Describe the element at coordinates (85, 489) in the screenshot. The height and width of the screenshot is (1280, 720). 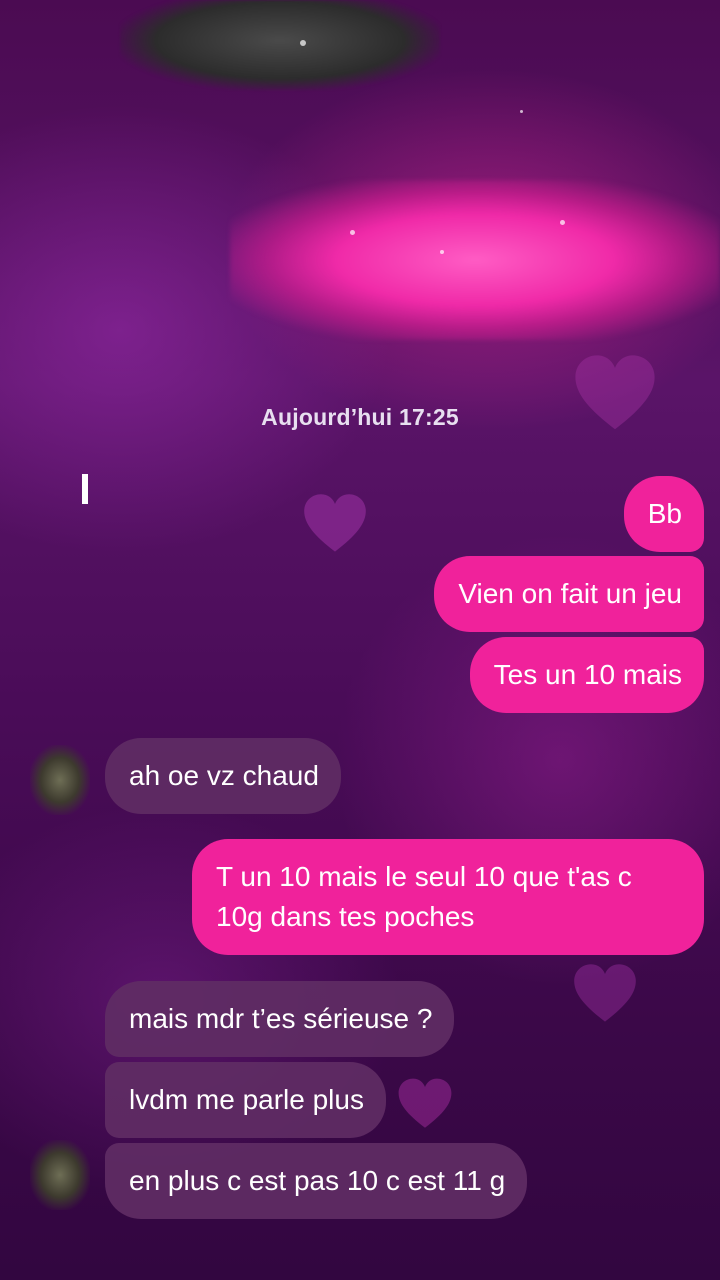
I see `text-cursor` at that location.